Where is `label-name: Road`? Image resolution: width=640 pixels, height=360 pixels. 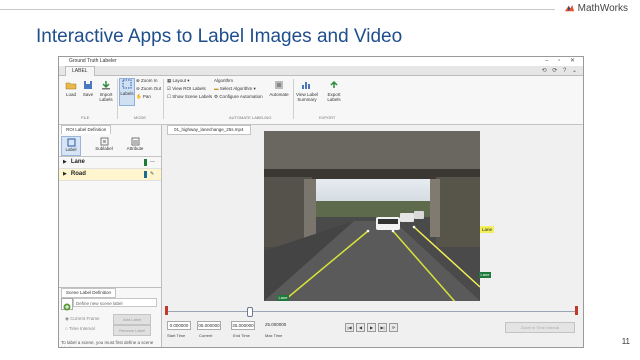 label-name: Road is located at coordinates (78, 174).